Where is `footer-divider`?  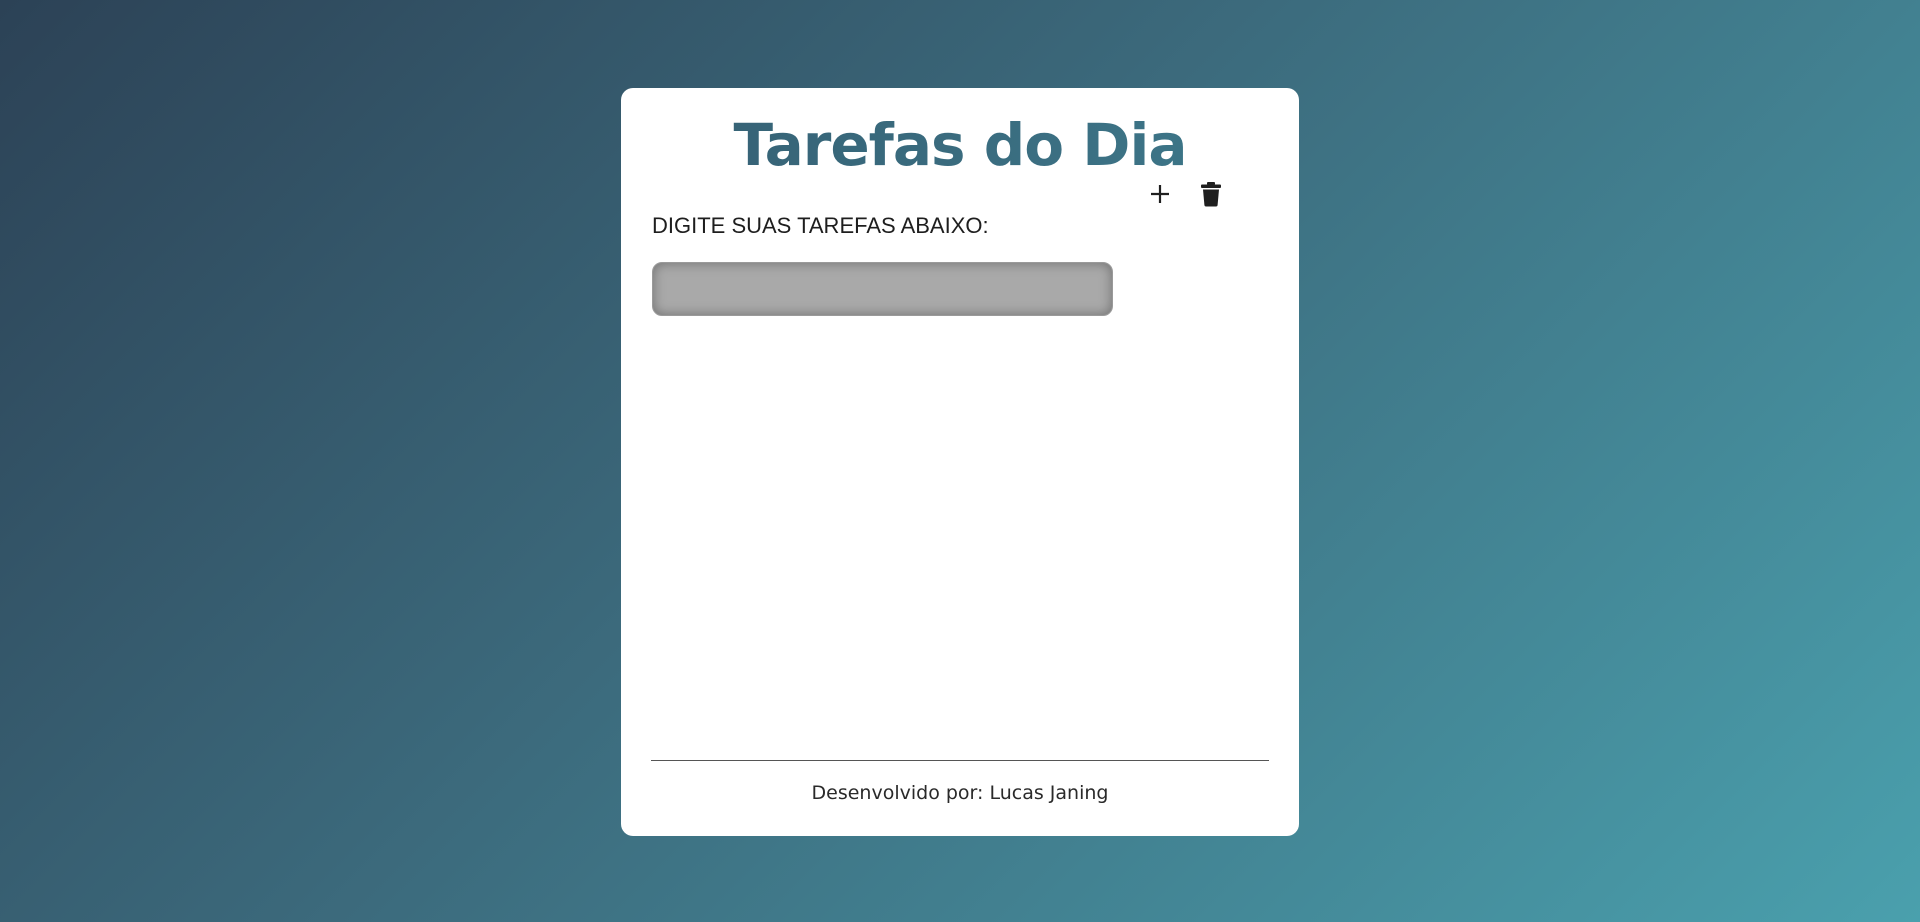 footer-divider is located at coordinates (960, 760).